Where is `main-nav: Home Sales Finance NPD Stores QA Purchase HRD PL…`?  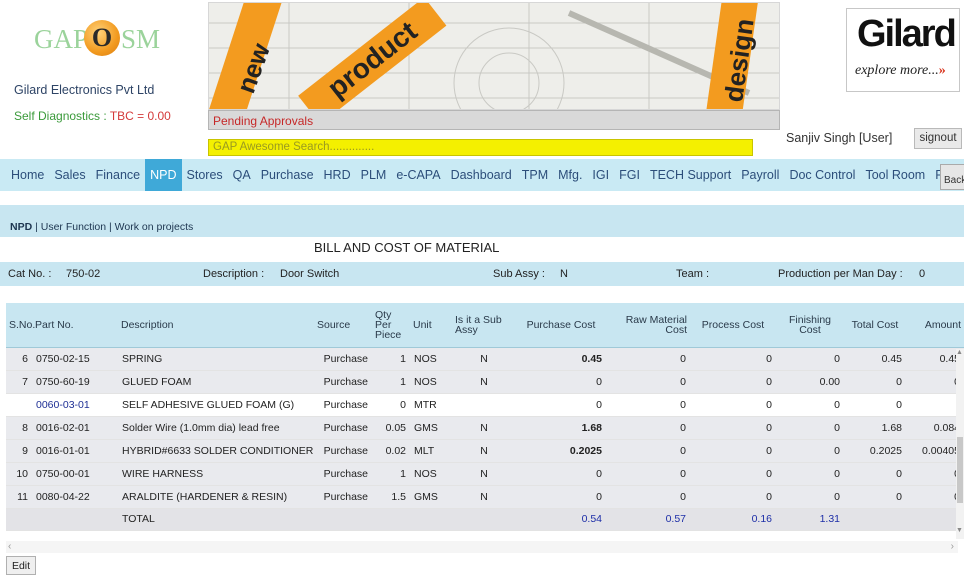
main-nav: Home Sales Finance NPD Stores QA Purchase HRD PL… is located at coordinates (482, 175).